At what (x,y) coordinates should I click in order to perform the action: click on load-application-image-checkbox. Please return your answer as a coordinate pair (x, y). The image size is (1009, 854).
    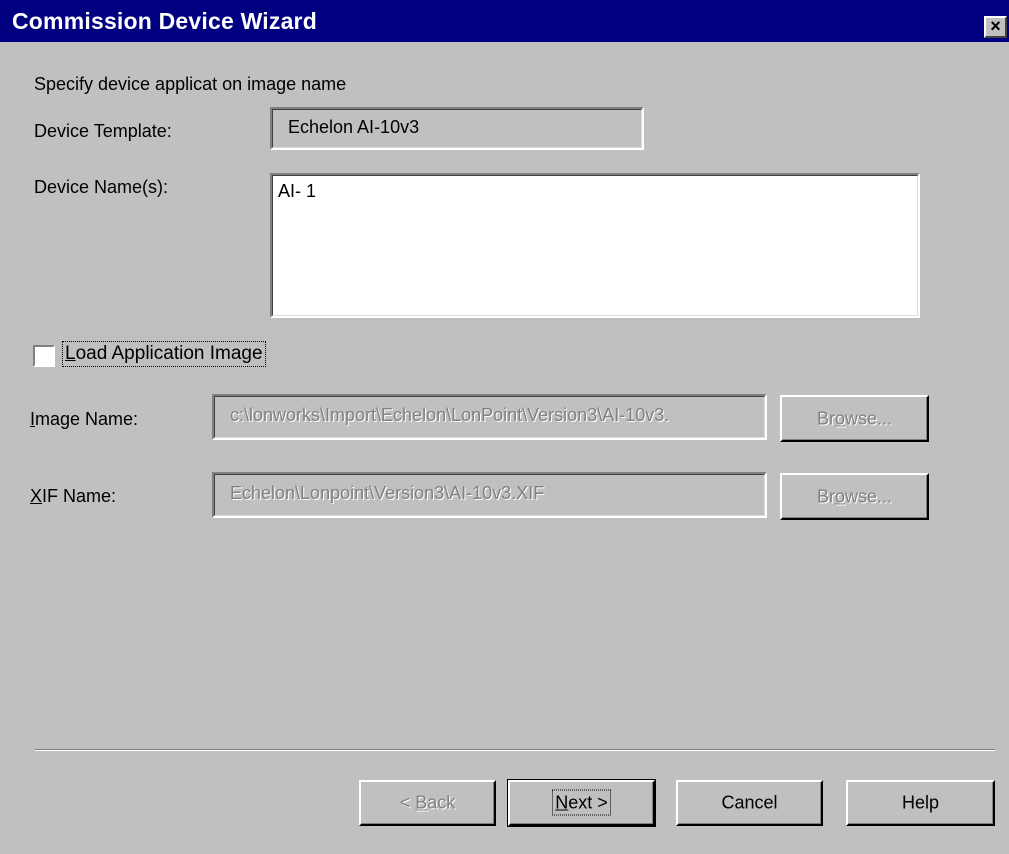
    Looking at the image, I should click on (44, 356).